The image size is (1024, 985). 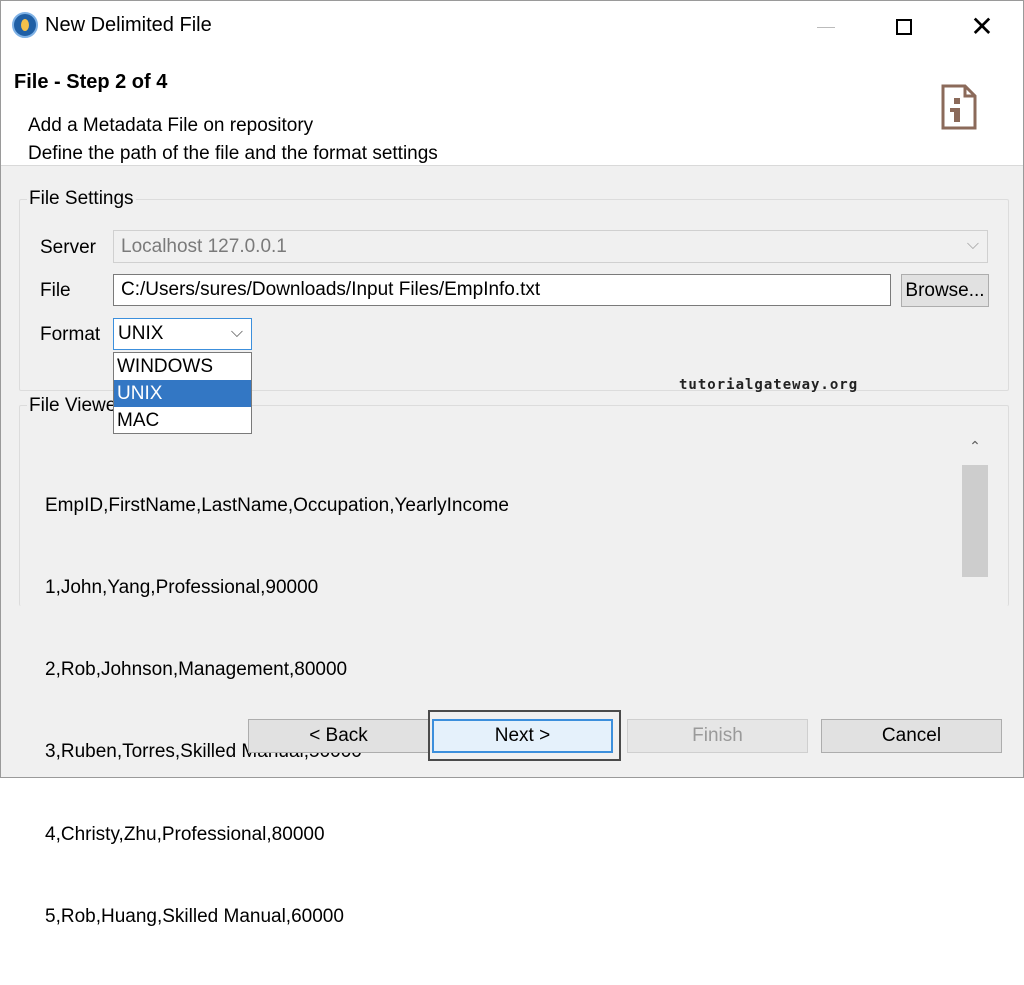 What do you see at coordinates (959, 107) in the screenshot?
I see `file-info-icon` at bounding box center [959, 107].